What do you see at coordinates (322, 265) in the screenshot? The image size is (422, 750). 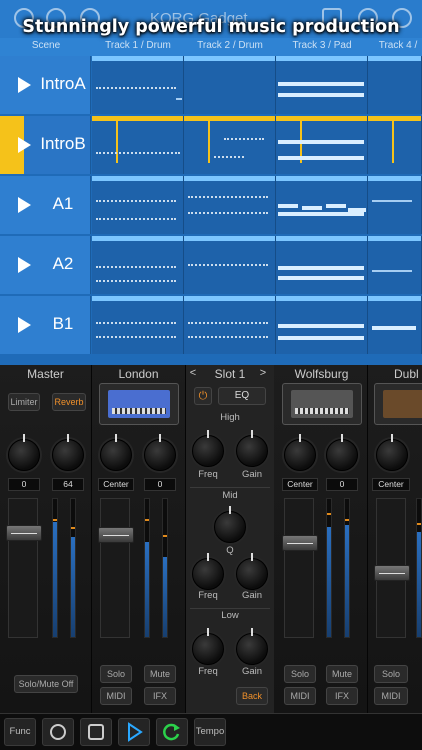 I see `clip-a2-track3` at bounding box center [322, 265].